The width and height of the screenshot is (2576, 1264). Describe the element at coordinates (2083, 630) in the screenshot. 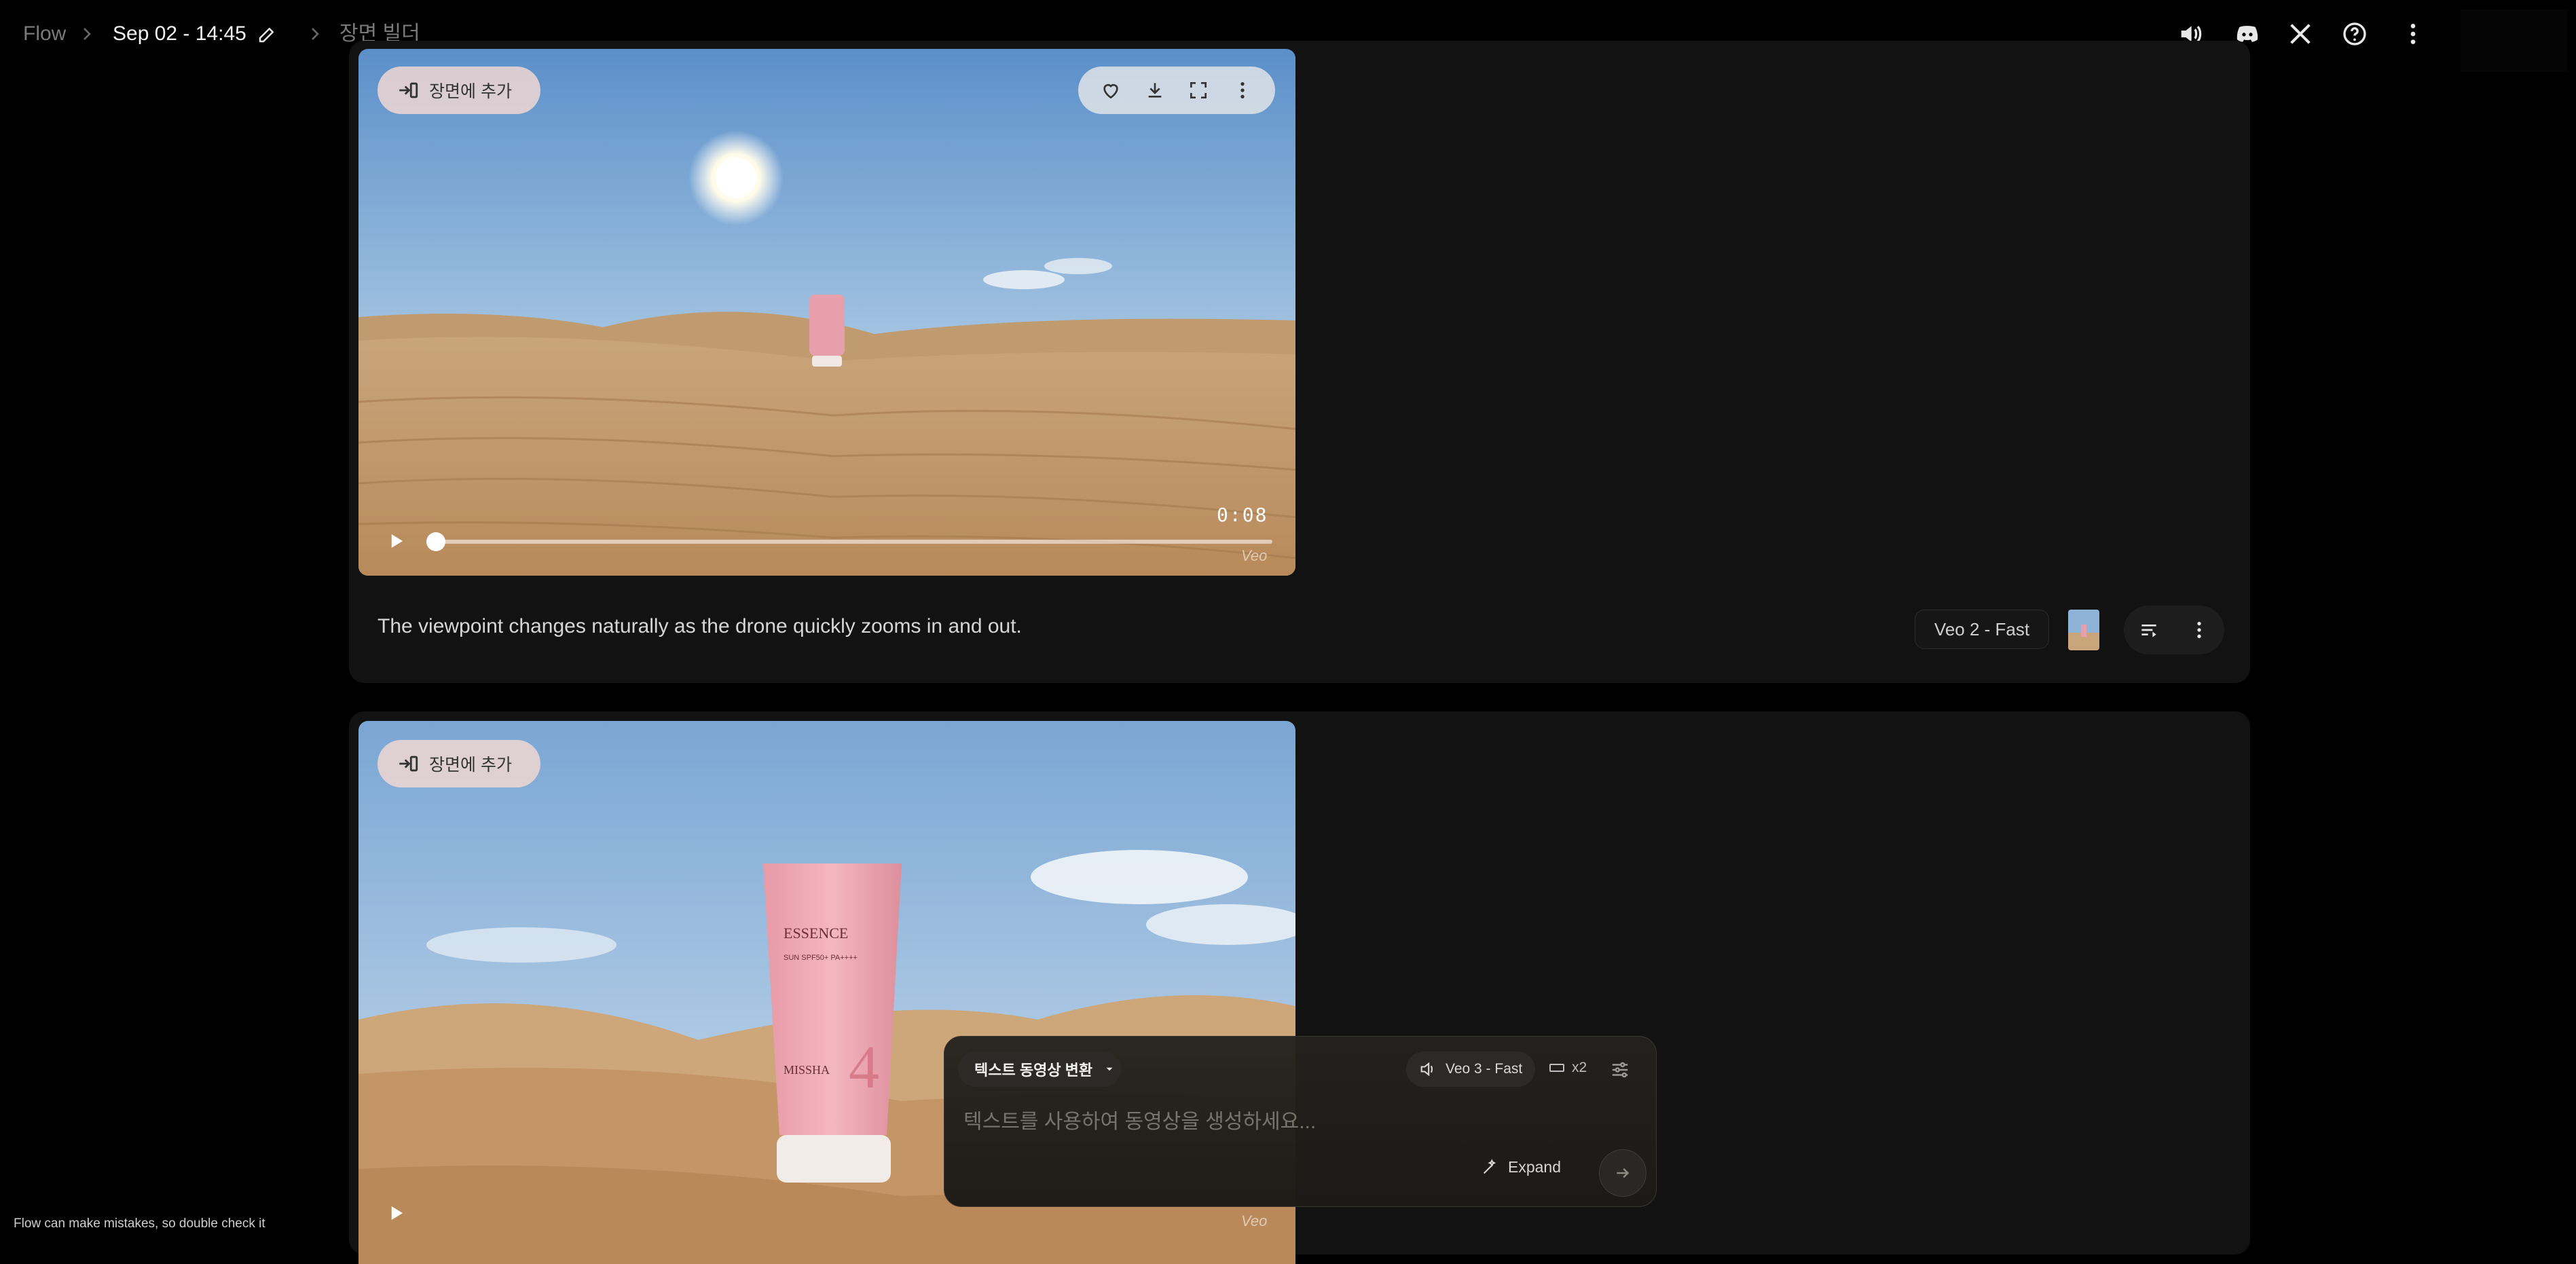

I see `reference-thumbnail` at that location.